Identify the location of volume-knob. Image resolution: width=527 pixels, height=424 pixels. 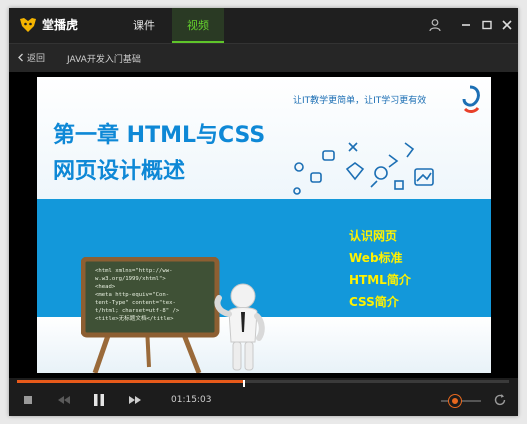
(455, 401).